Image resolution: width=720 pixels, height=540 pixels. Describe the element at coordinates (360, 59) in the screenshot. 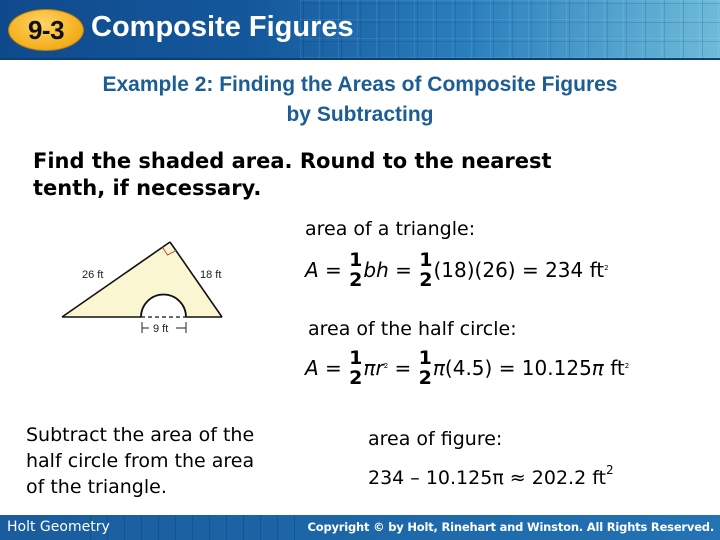

I see `header-divider` at that location.